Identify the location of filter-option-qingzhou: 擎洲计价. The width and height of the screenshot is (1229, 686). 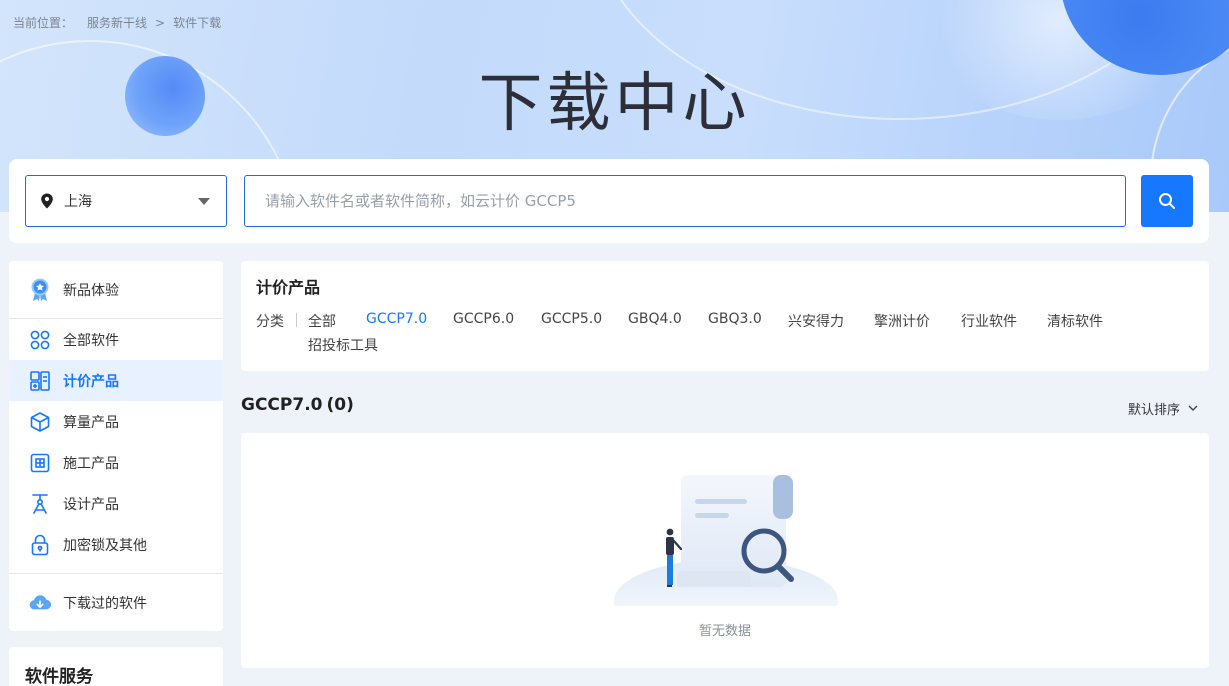
(902, 321).